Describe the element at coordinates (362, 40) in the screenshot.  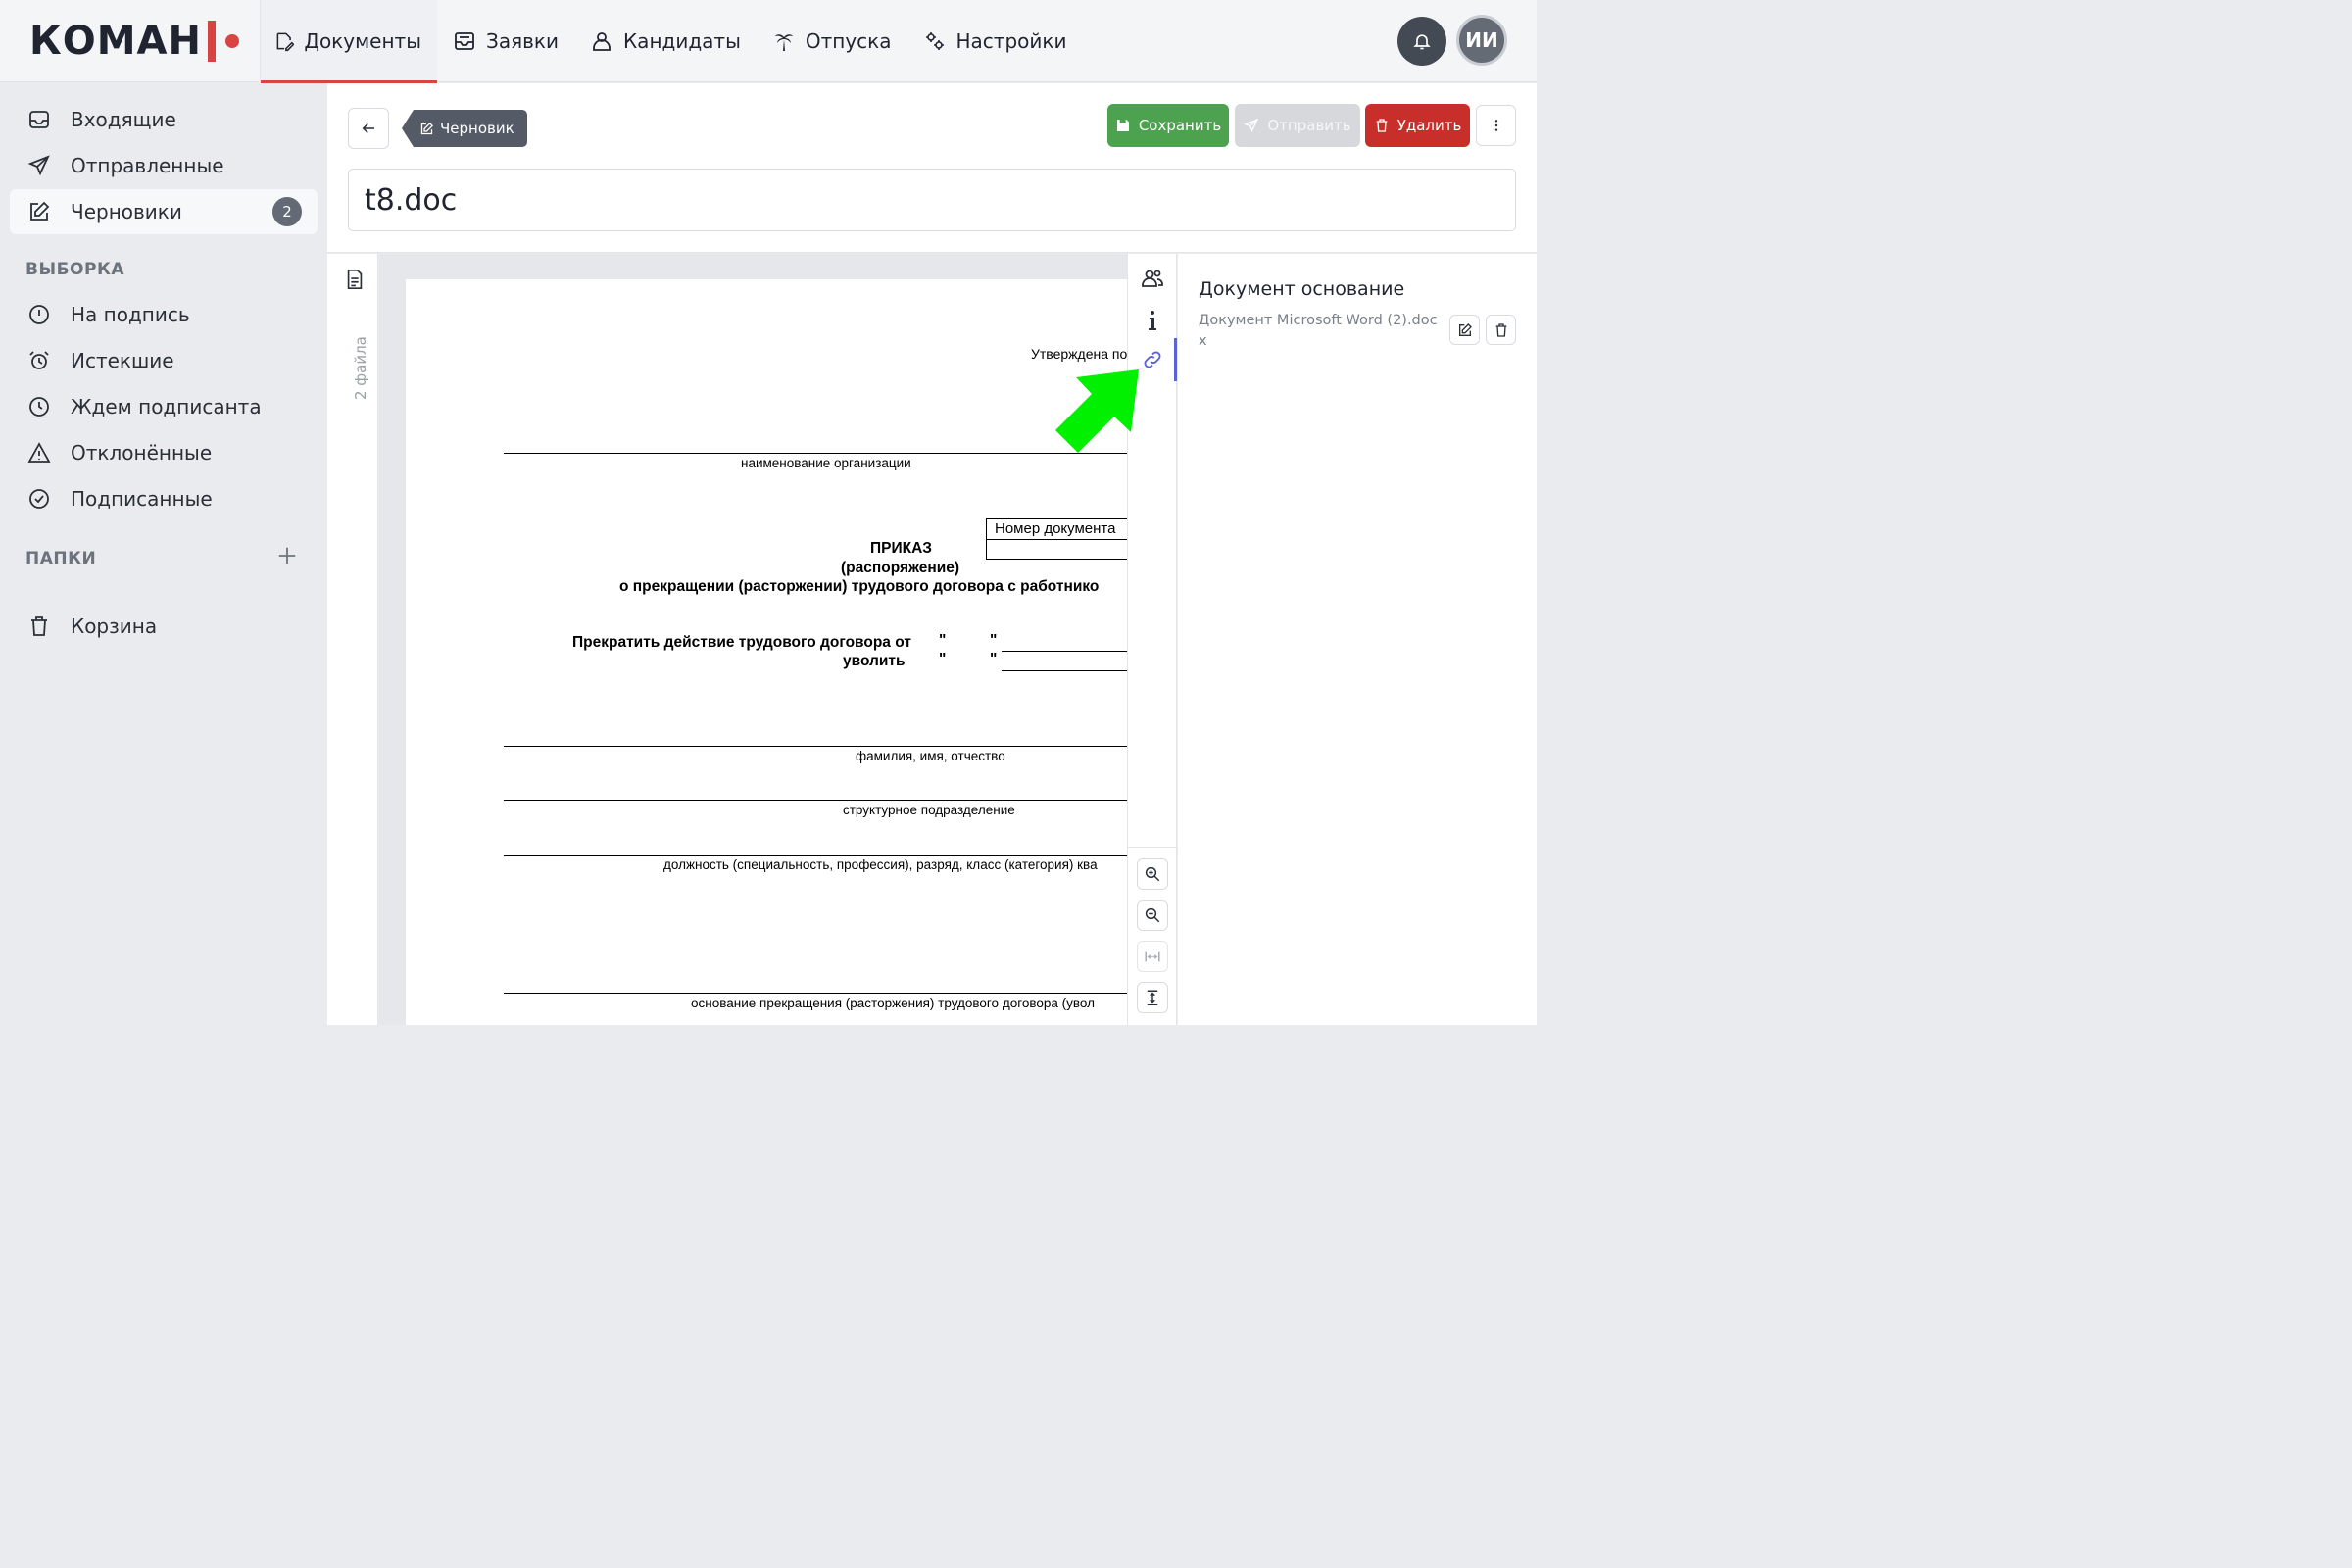
I see `nav-item-label: Документы` at that location.